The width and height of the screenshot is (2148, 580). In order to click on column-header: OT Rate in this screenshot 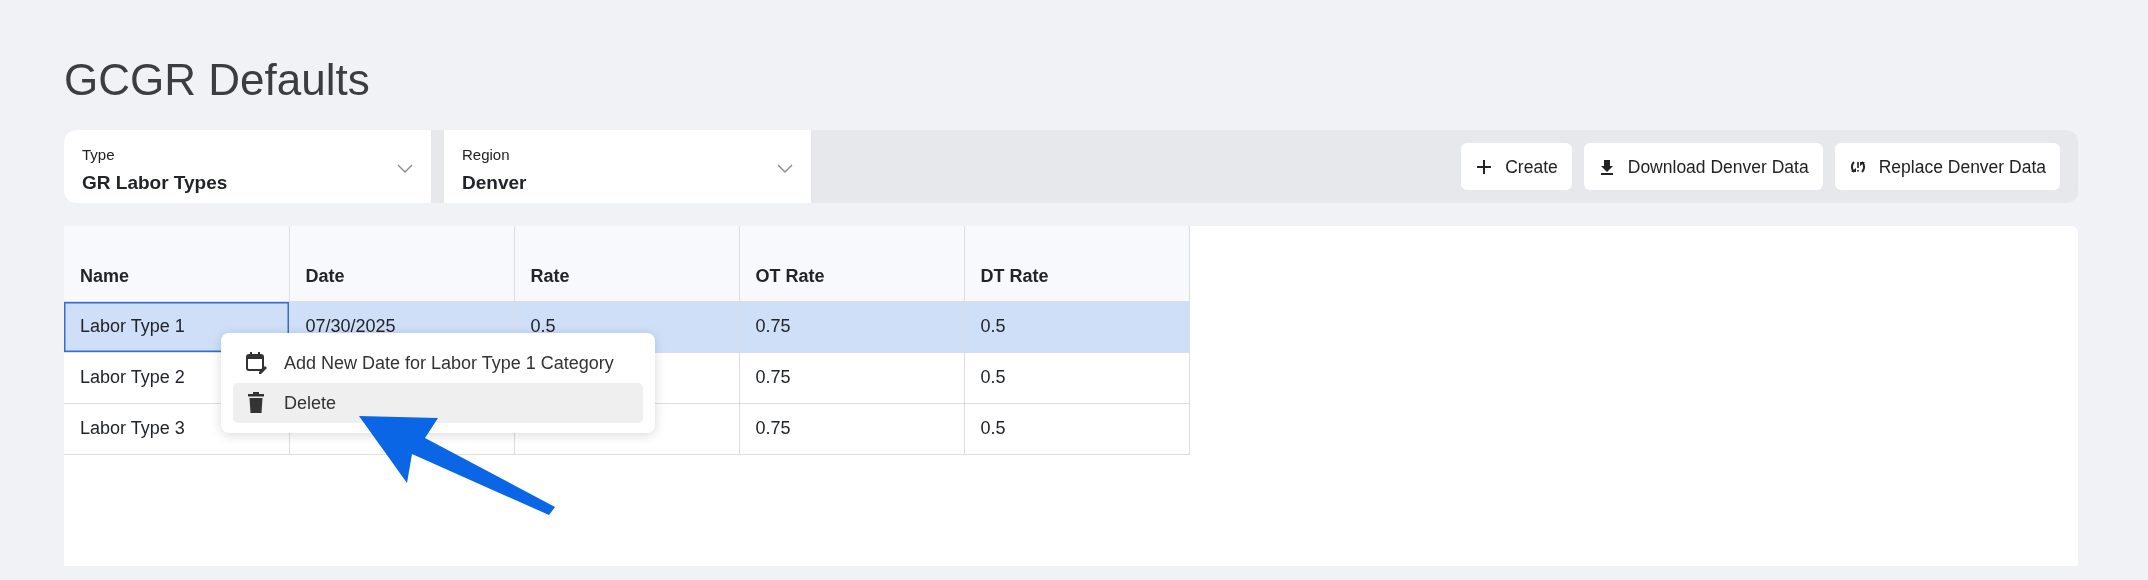, I will do `click(851, 264)`.